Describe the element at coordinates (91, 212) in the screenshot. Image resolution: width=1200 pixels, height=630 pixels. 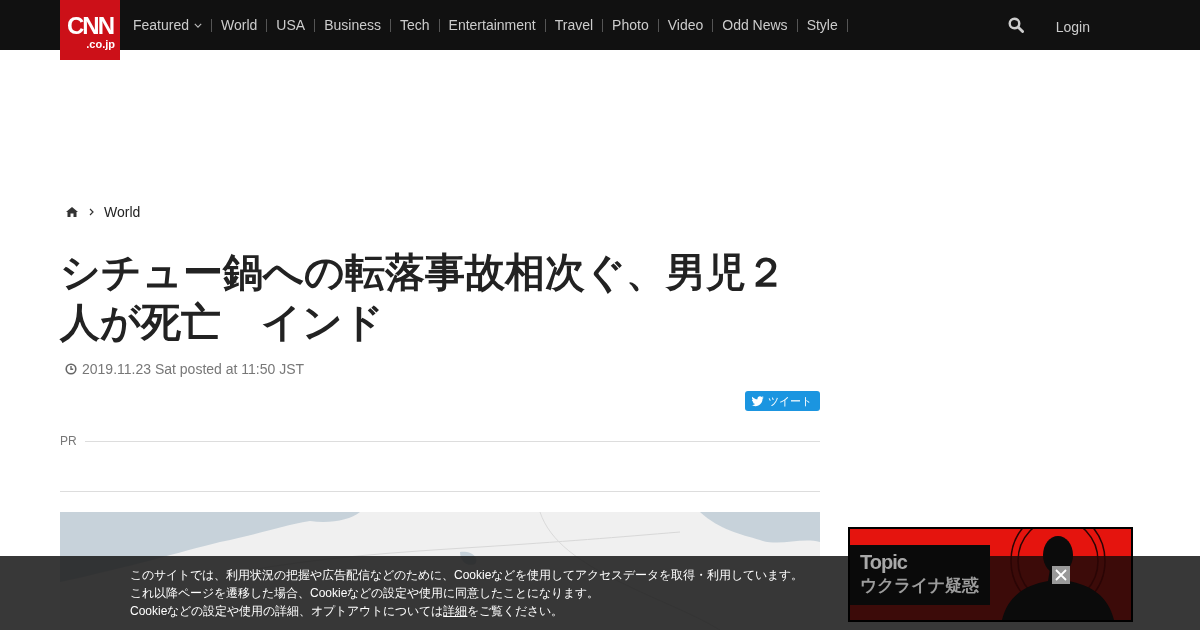
I see `chevron-right-icon` at that location.